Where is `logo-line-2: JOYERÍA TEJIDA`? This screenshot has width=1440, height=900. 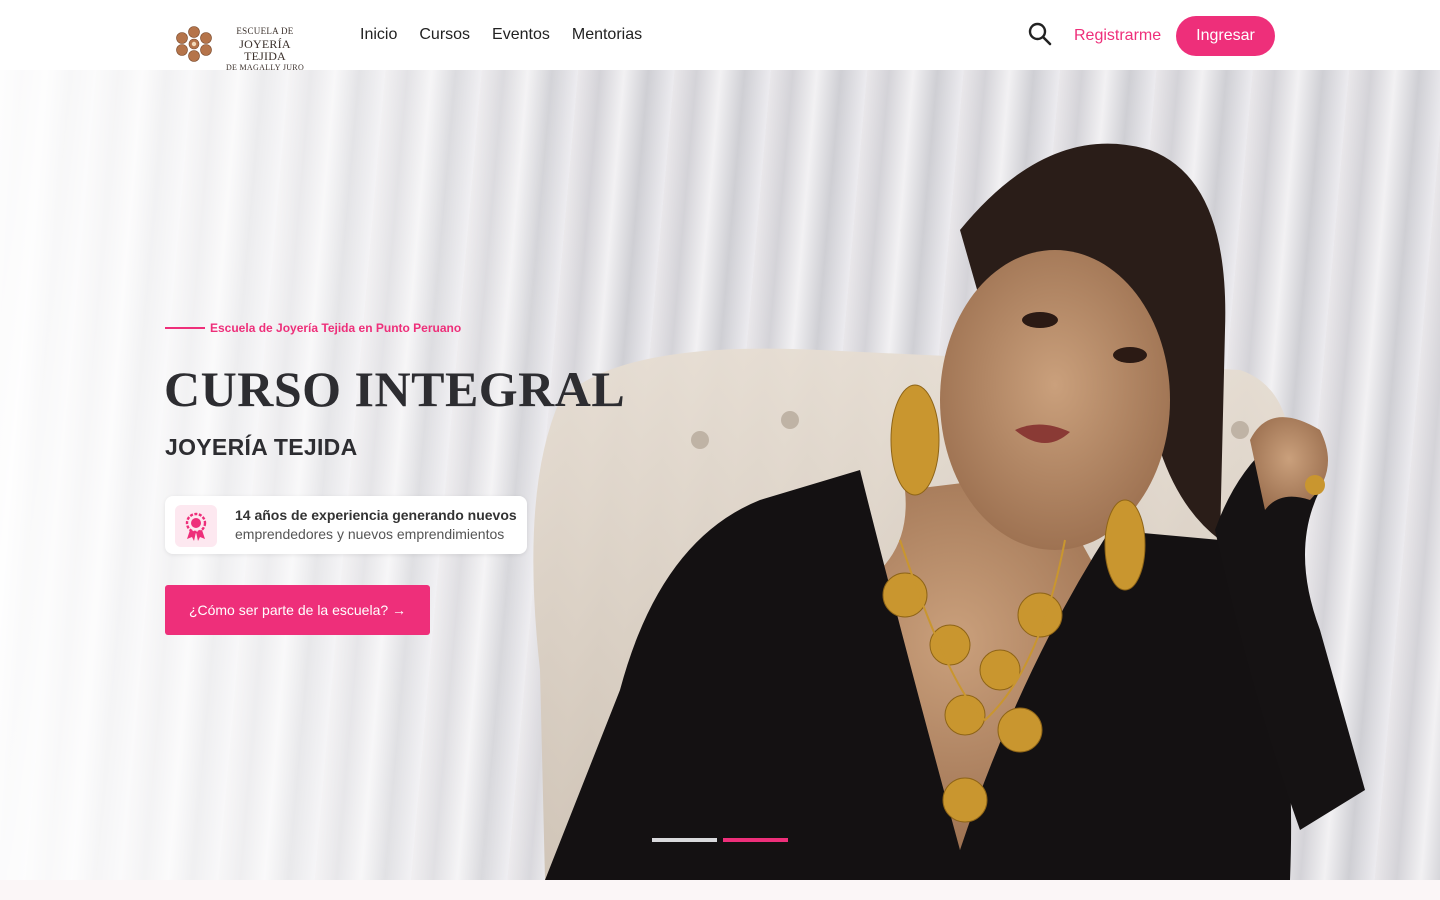 logo-line-2: JOYERÍA TEJIDA is located at coordinates (265, 50).